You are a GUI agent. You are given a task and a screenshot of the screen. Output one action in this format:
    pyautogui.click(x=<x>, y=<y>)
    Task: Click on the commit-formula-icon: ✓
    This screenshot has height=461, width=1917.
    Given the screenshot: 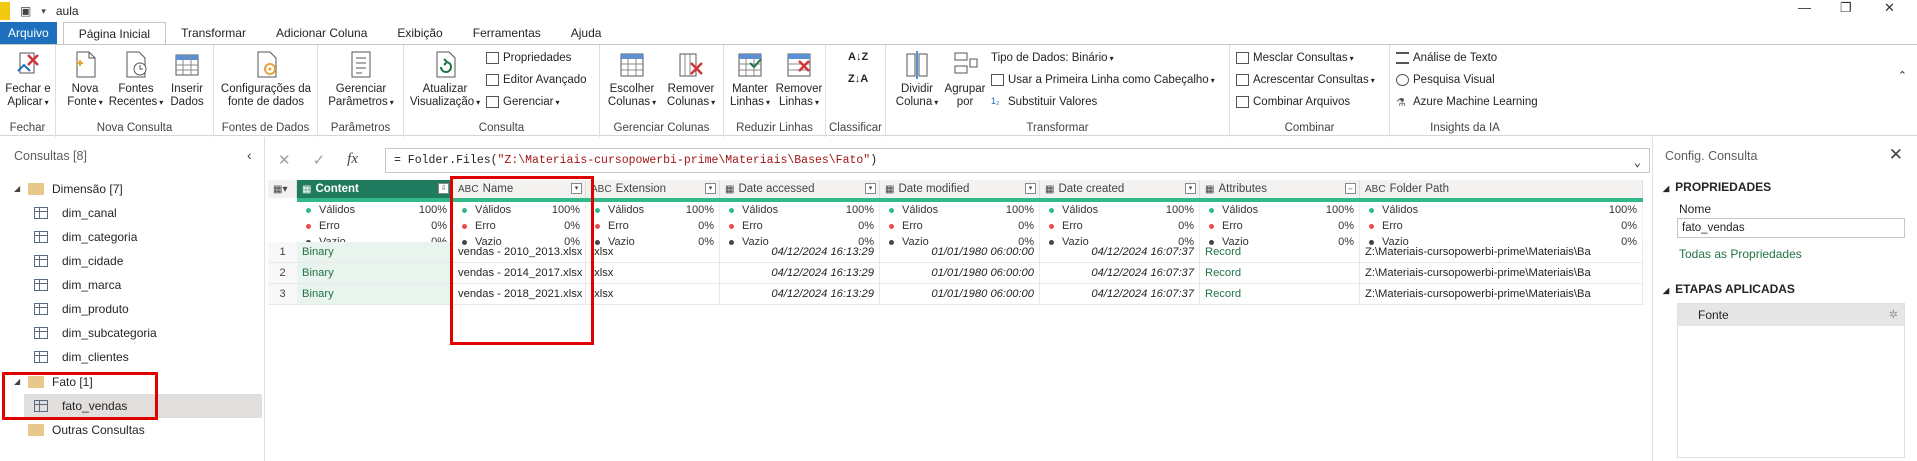 What is the action you would take?
    pyautogui.click(x=319, y=160)
    